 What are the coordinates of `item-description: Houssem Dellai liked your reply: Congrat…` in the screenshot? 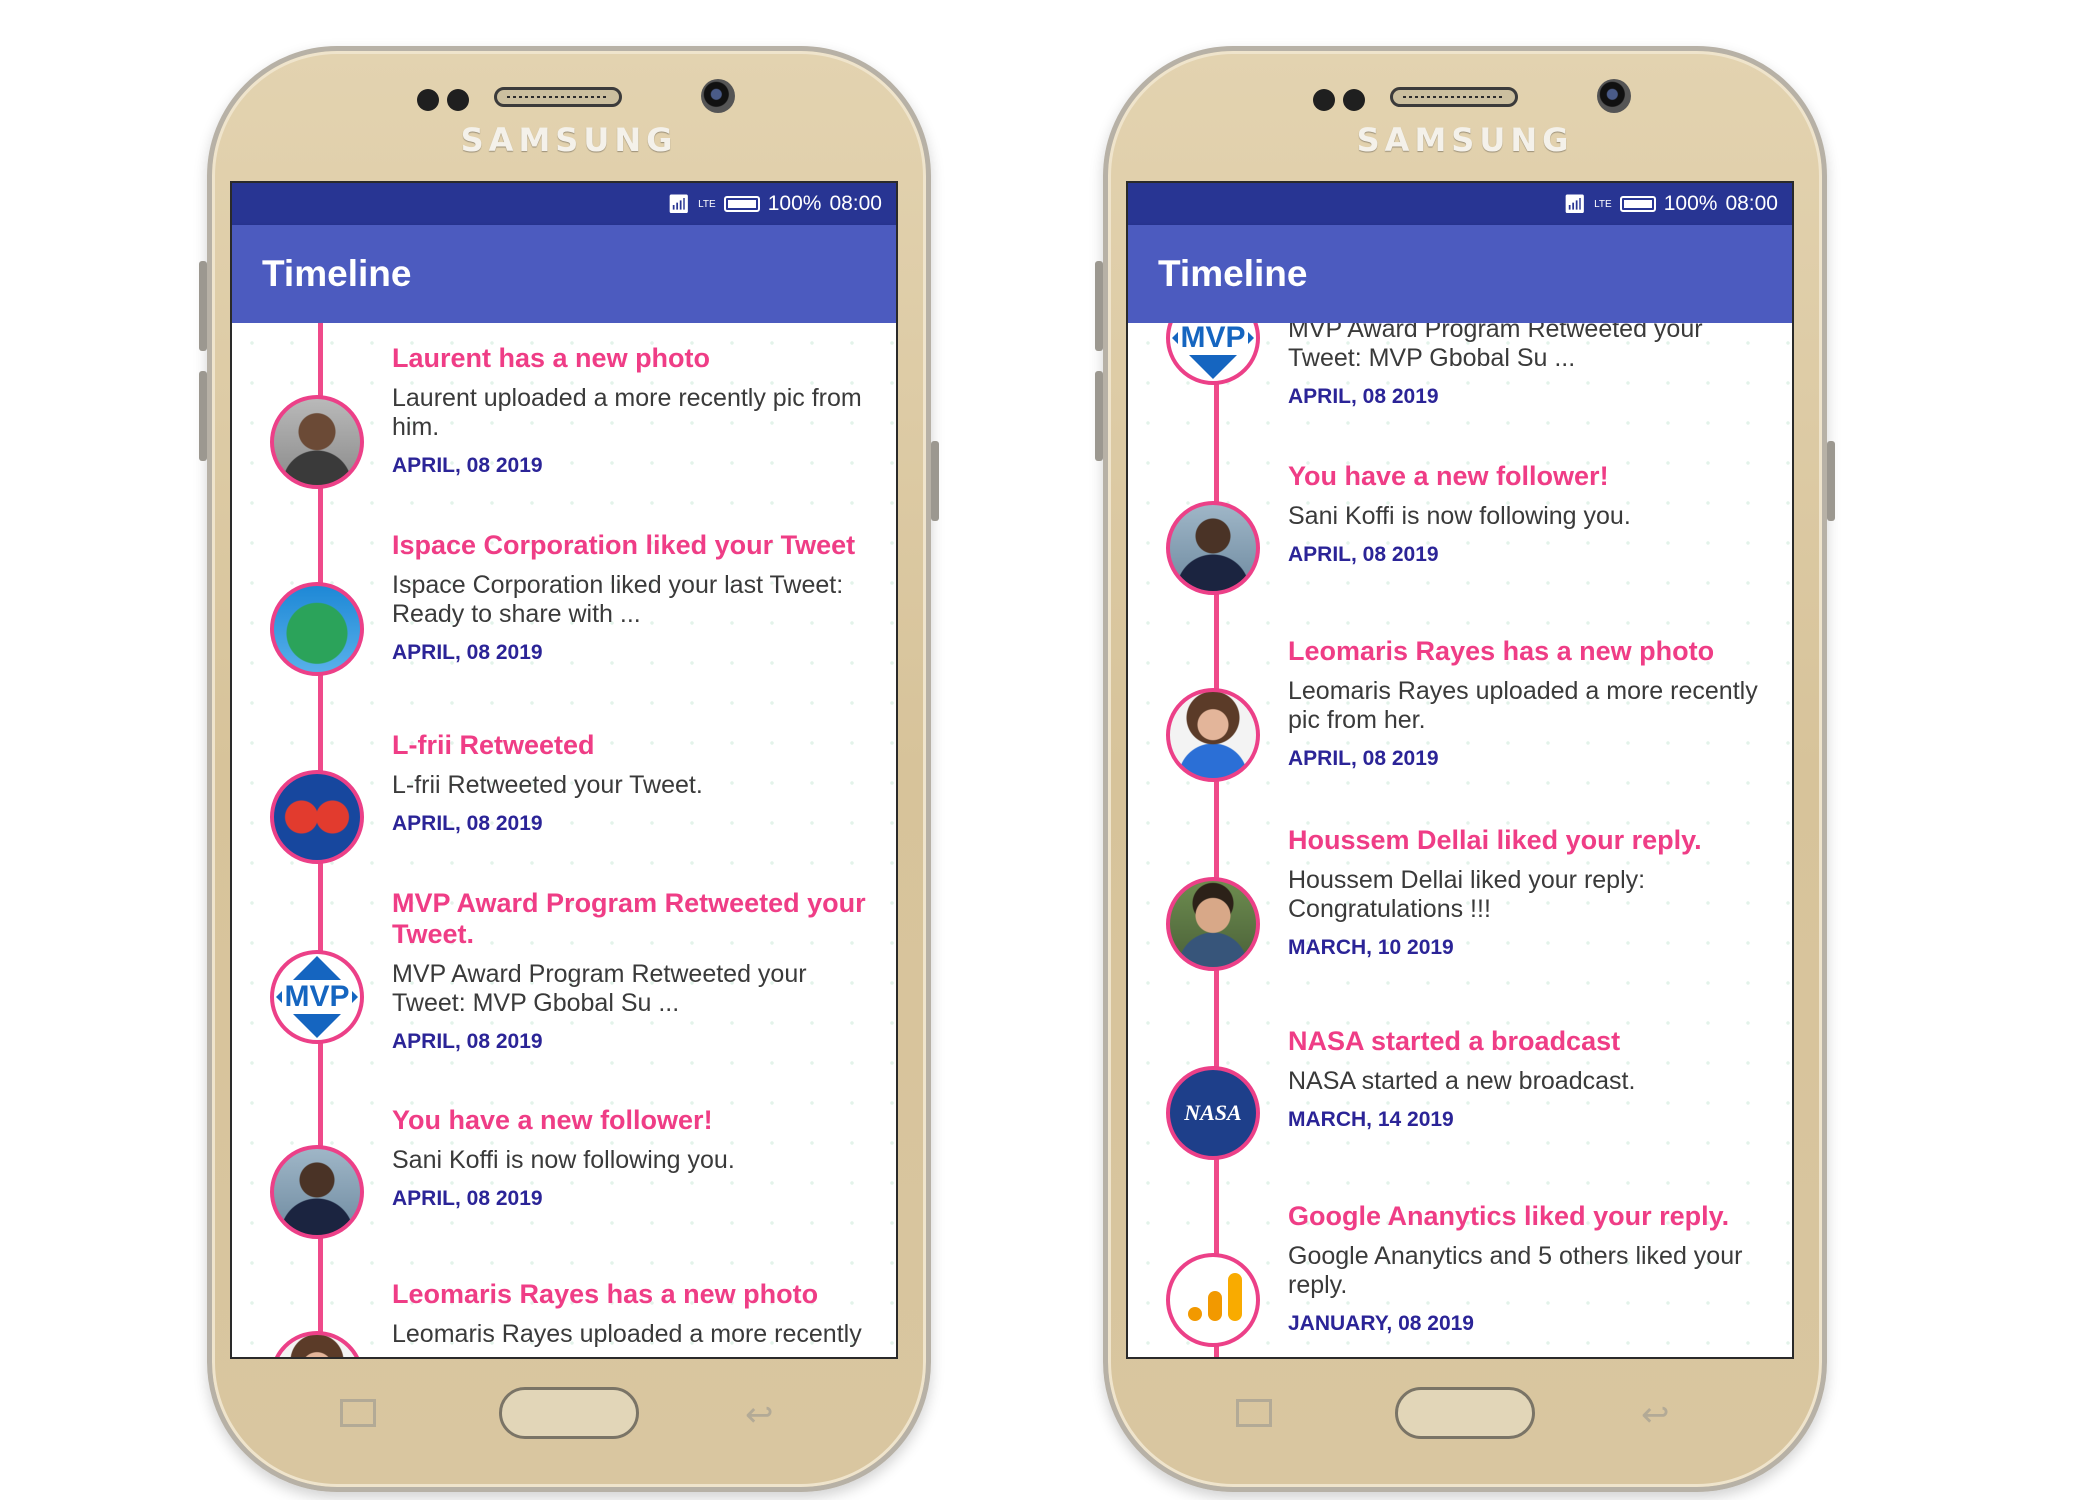 It's located at (1467, 894).